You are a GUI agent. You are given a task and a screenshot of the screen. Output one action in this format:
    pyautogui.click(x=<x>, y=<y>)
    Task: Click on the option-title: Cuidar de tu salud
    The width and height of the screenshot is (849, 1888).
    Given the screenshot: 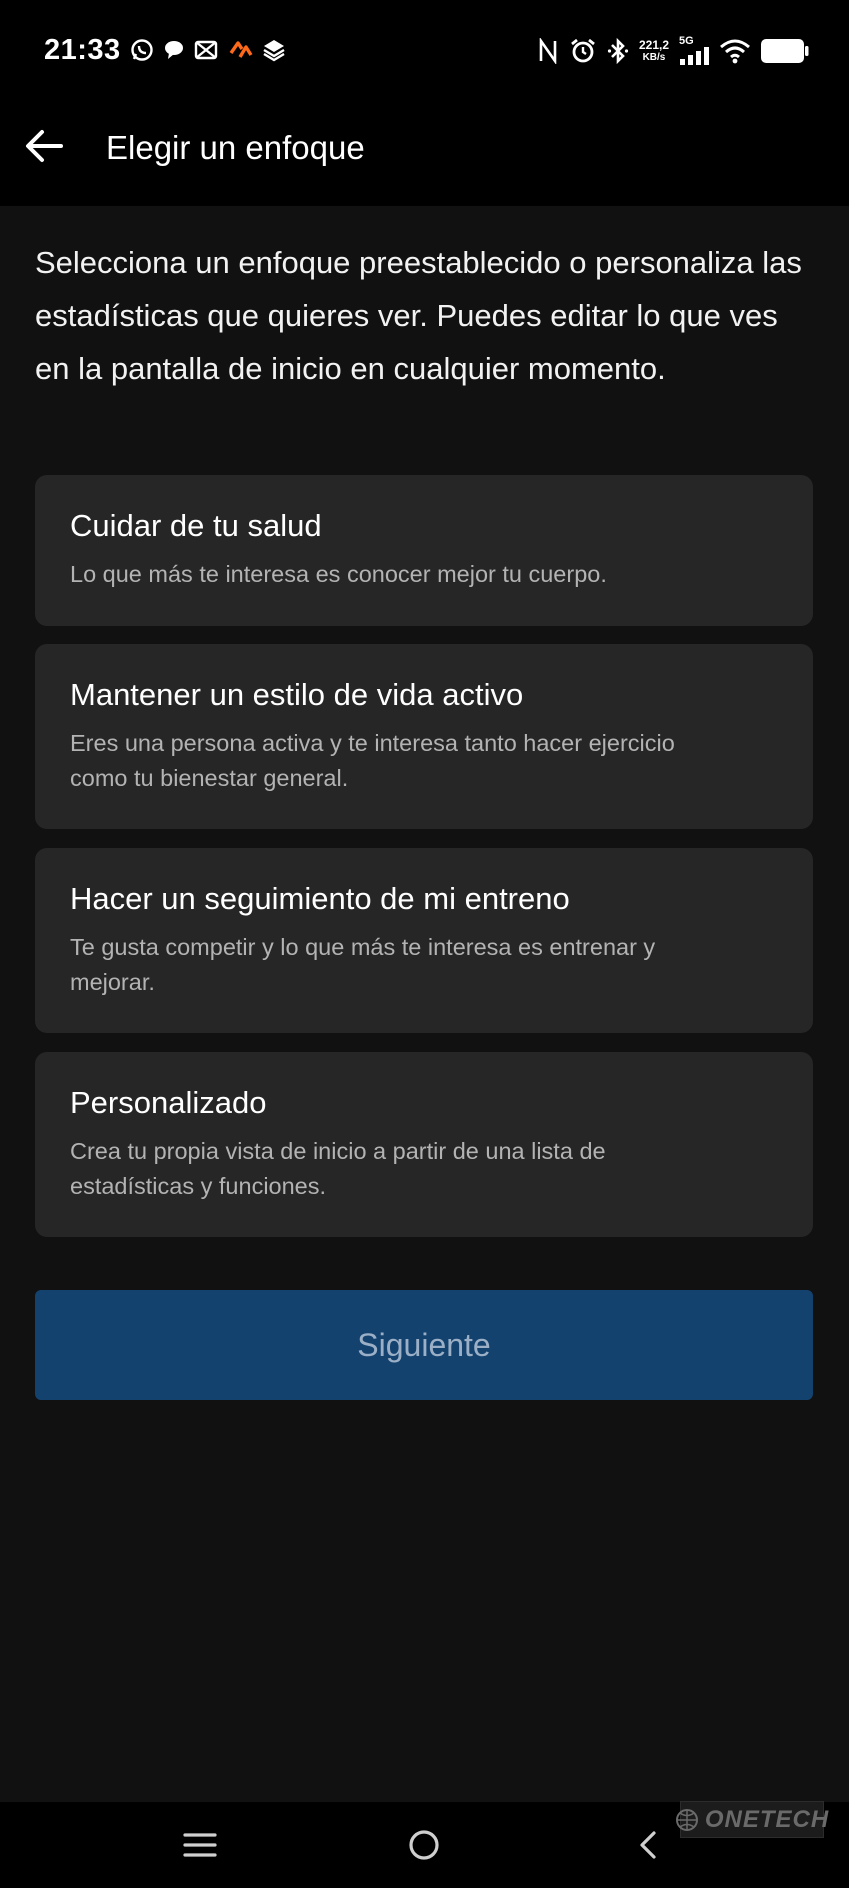 What is the action you would take?
    pyautogui.click(x=196, y=525)
    